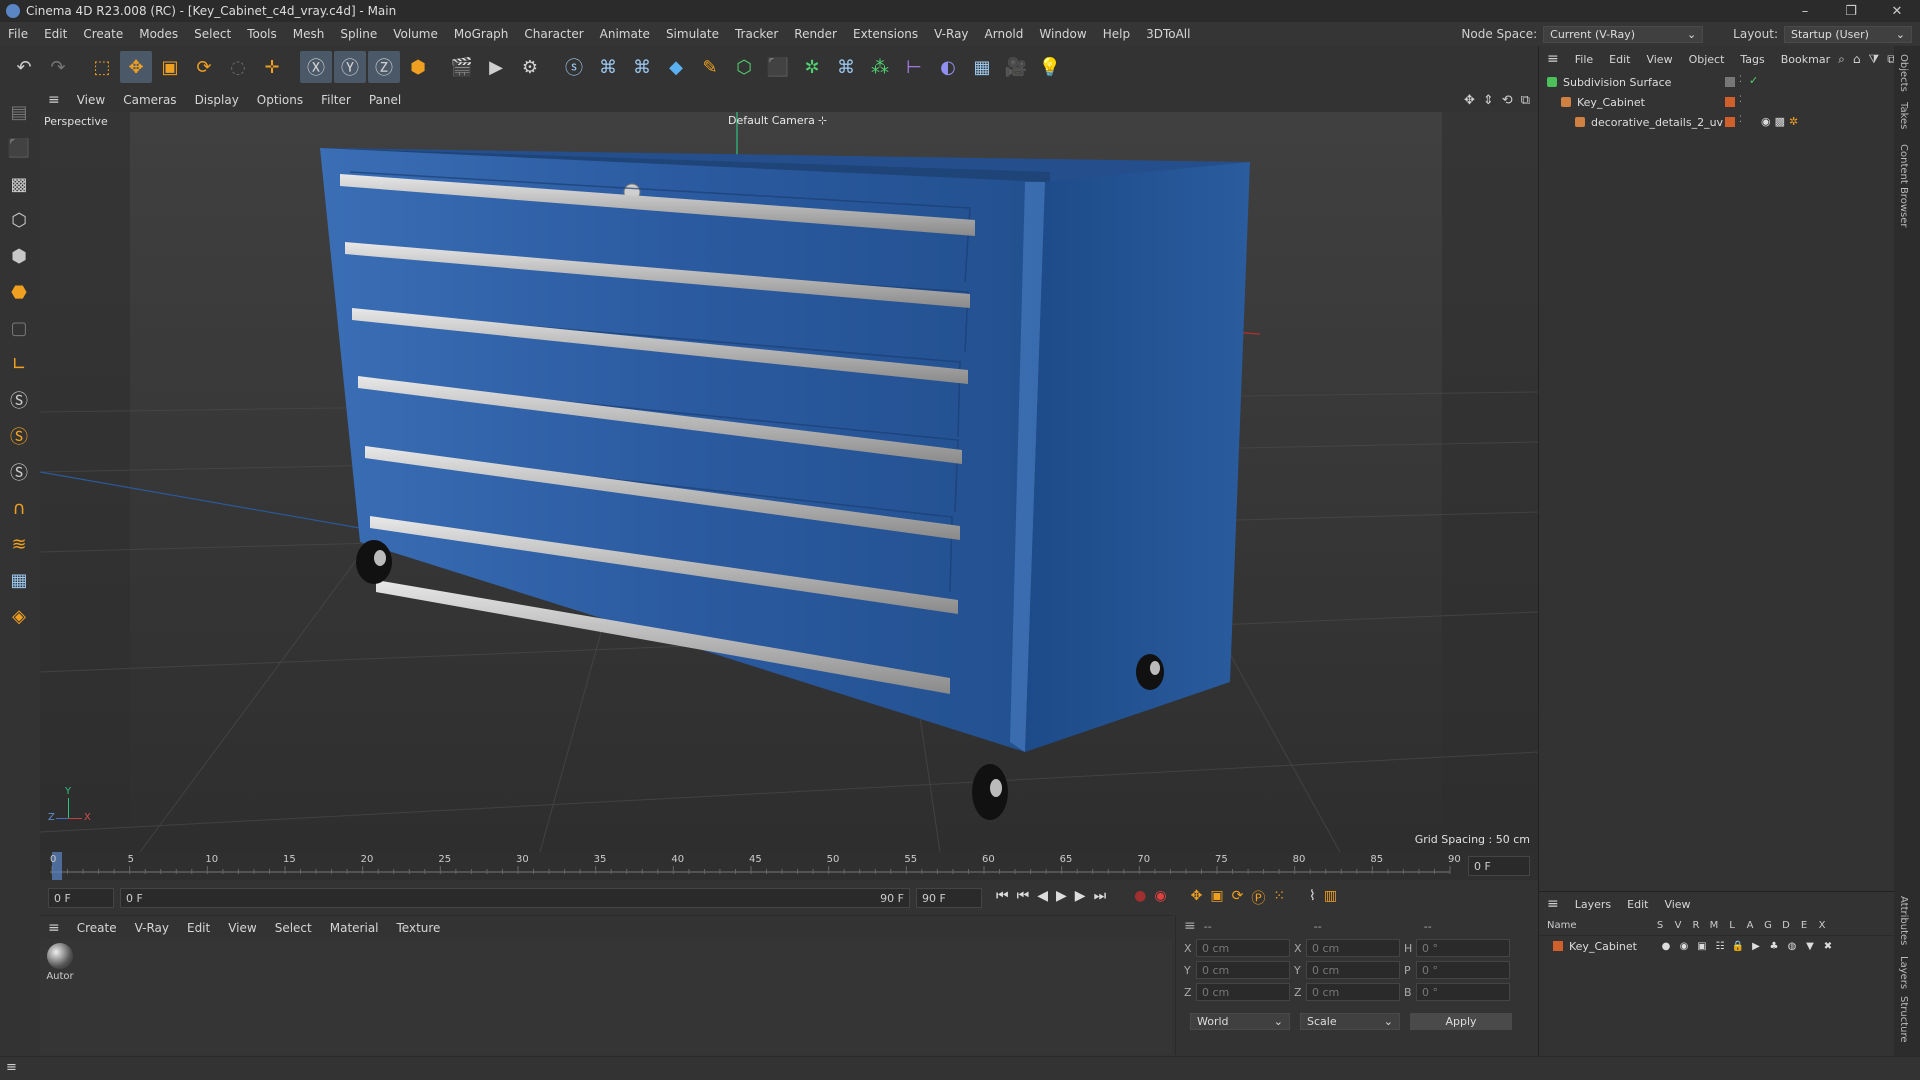 The width and height of the screenshot is (1920, 1080). I want to click on menu-mesh: Mesh, so click(309, 34).